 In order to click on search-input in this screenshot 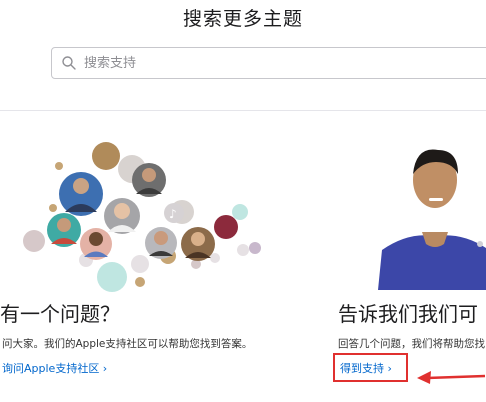, I will do `click(284, 63)`.